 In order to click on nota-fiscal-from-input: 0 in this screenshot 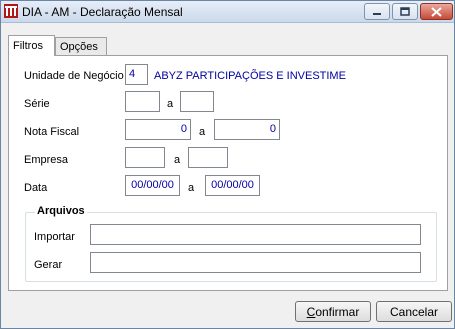, I will do `click(158, 129)`.